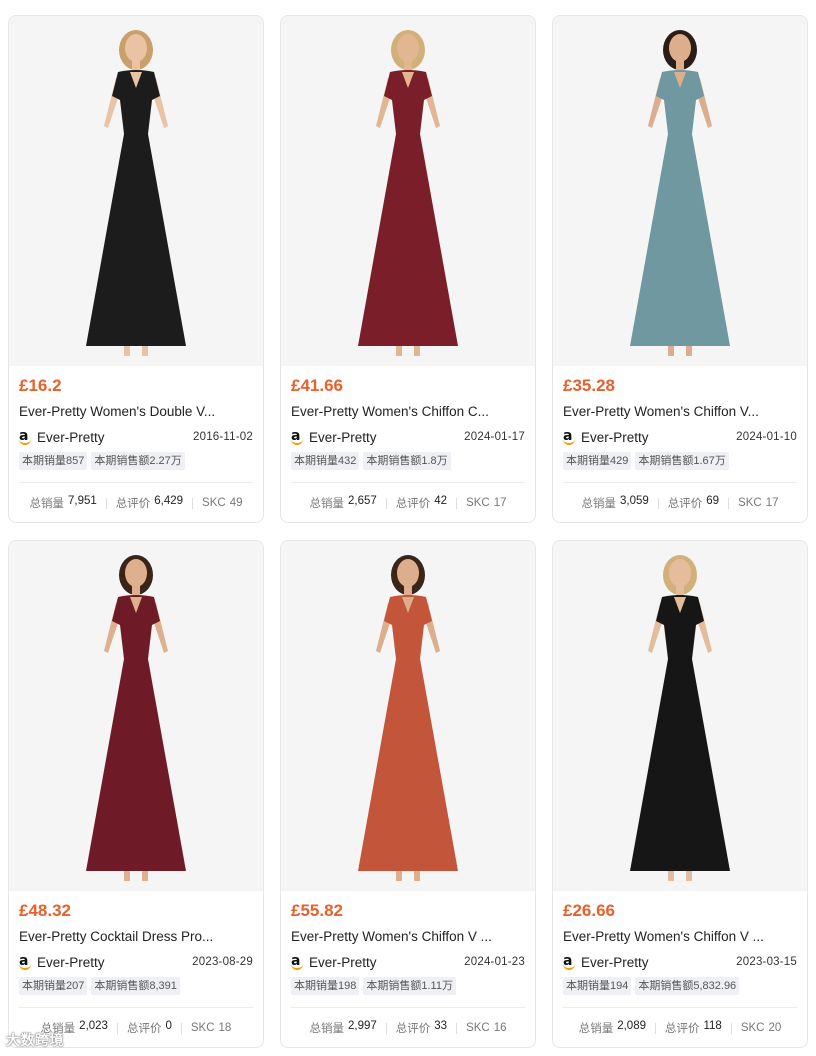 The width and height of the screenshot is (816, 1056). What do you see at coordinates (40, 385) in the screenshot?
I see `product-price: £16.2` at bounding box center [40, 385].